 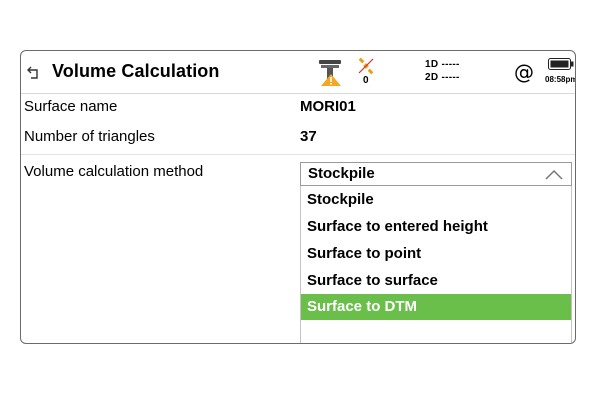 What do you see at coordinates (308, 136) in the screenshot?
I see `triangles-value: 37` at bounding box center [308, 136].